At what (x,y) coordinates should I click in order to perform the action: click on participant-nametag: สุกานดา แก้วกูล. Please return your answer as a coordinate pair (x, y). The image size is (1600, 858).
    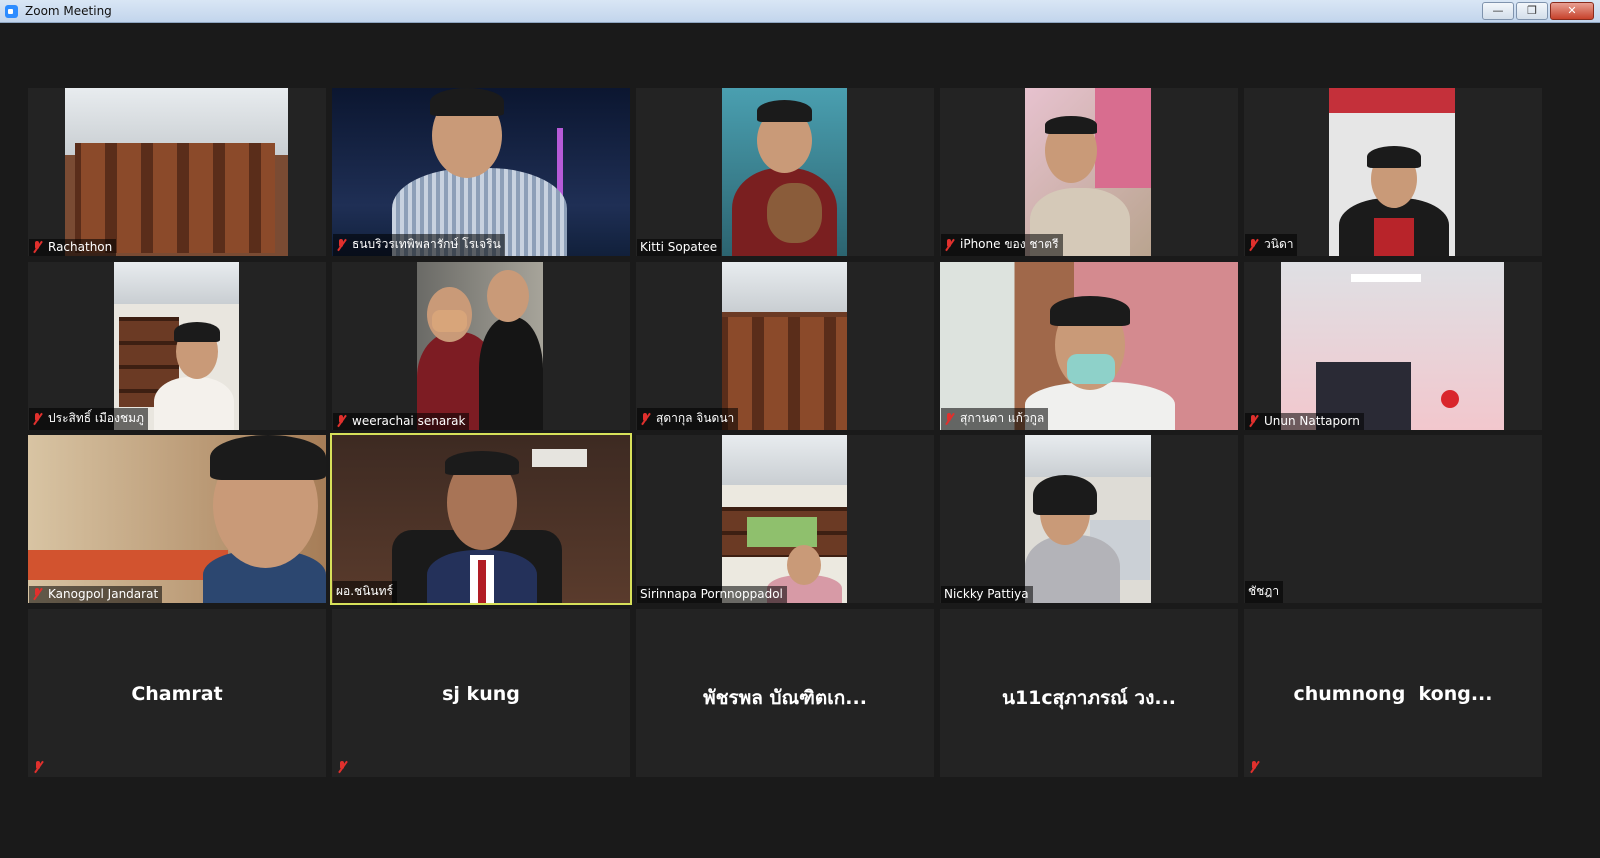
    Looking at the image, I should click on (995, 419).